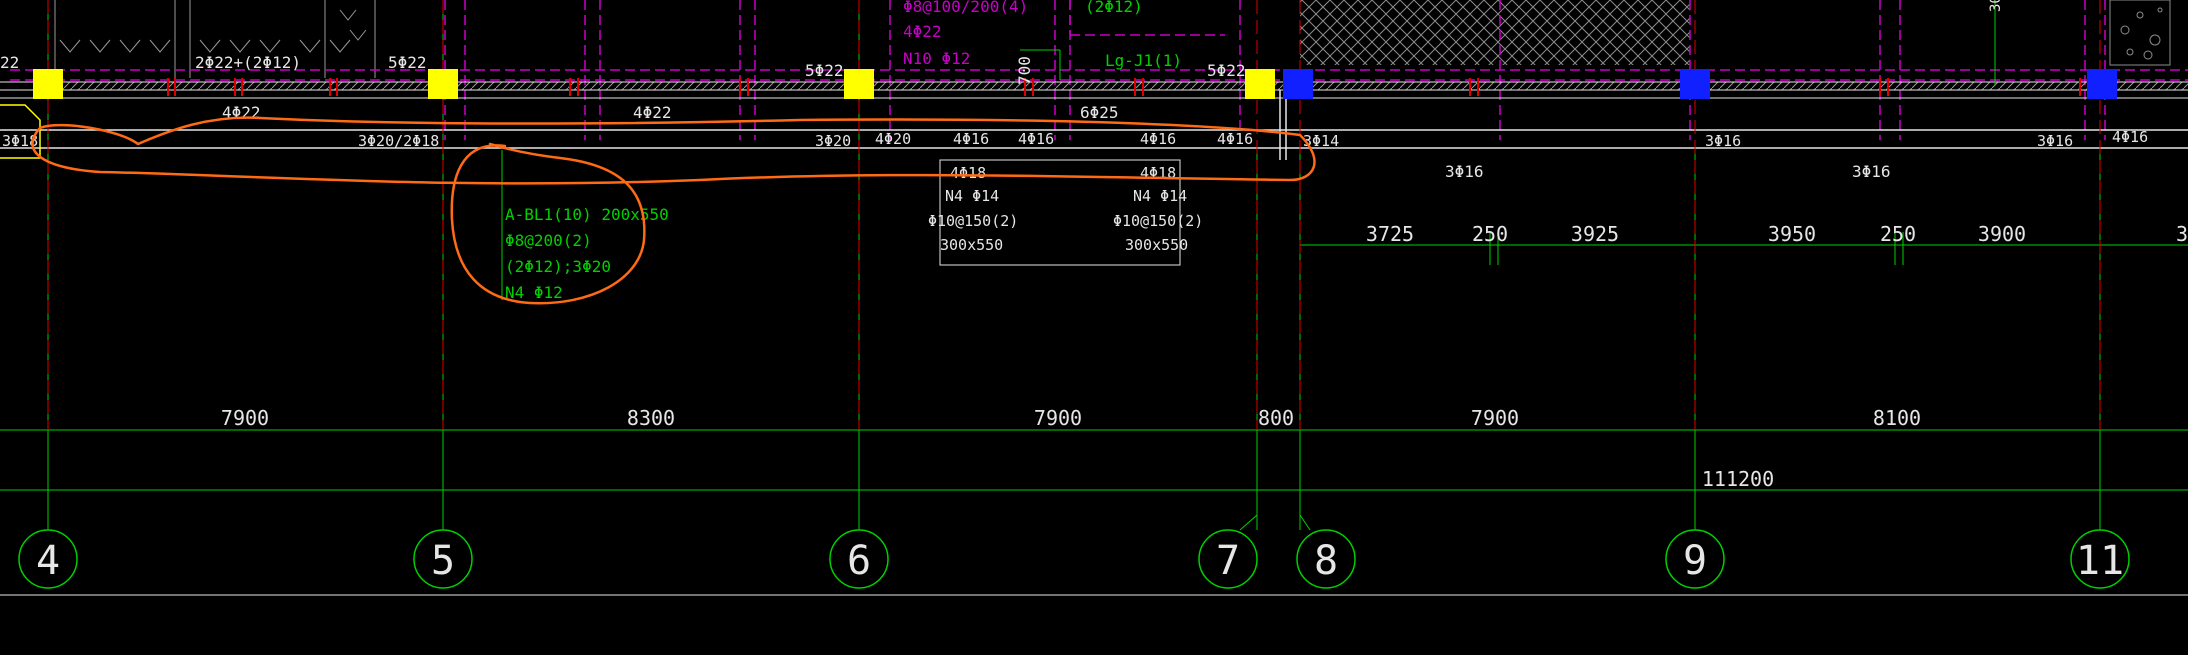 This screenshot has height=655, width=2188. I want to click on callout-line: N4 Φ12, so click(534, 292).